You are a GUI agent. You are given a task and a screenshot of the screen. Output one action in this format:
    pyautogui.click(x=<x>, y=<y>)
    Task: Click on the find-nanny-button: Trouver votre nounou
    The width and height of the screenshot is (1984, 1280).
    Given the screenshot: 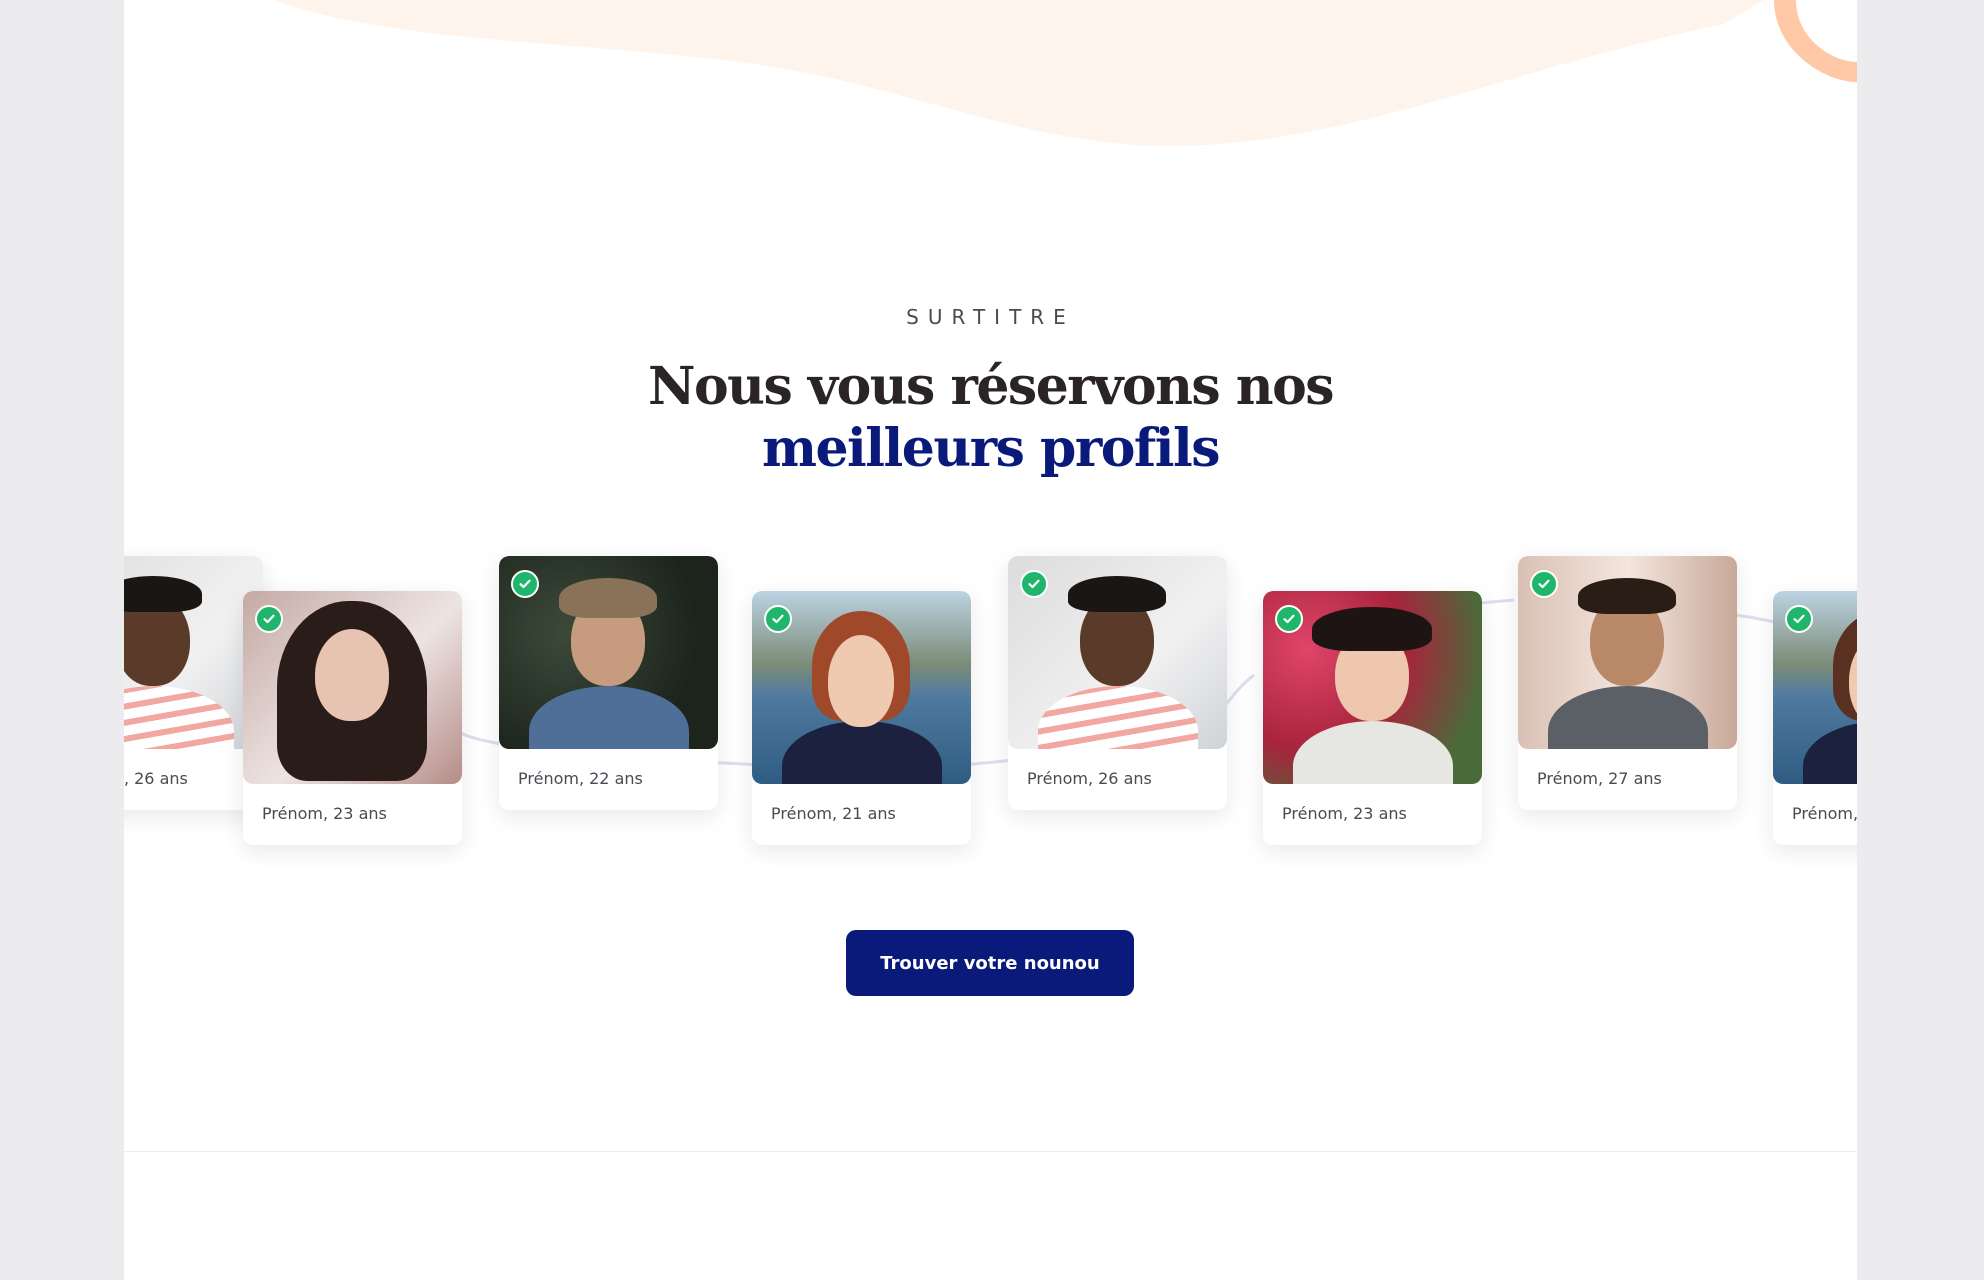 What is the action you would take?
    pyautogui.click(x=990, y=963)
    